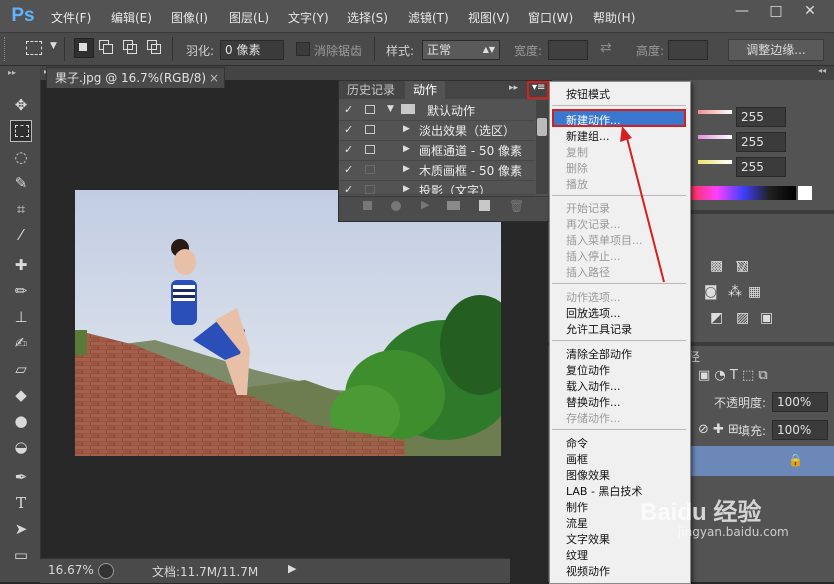 This screenshot has height=584, width=834. What do you see at coordinates (396, 206) in the screenshot?
I see `record-icon` at bounding box center [396, 206].